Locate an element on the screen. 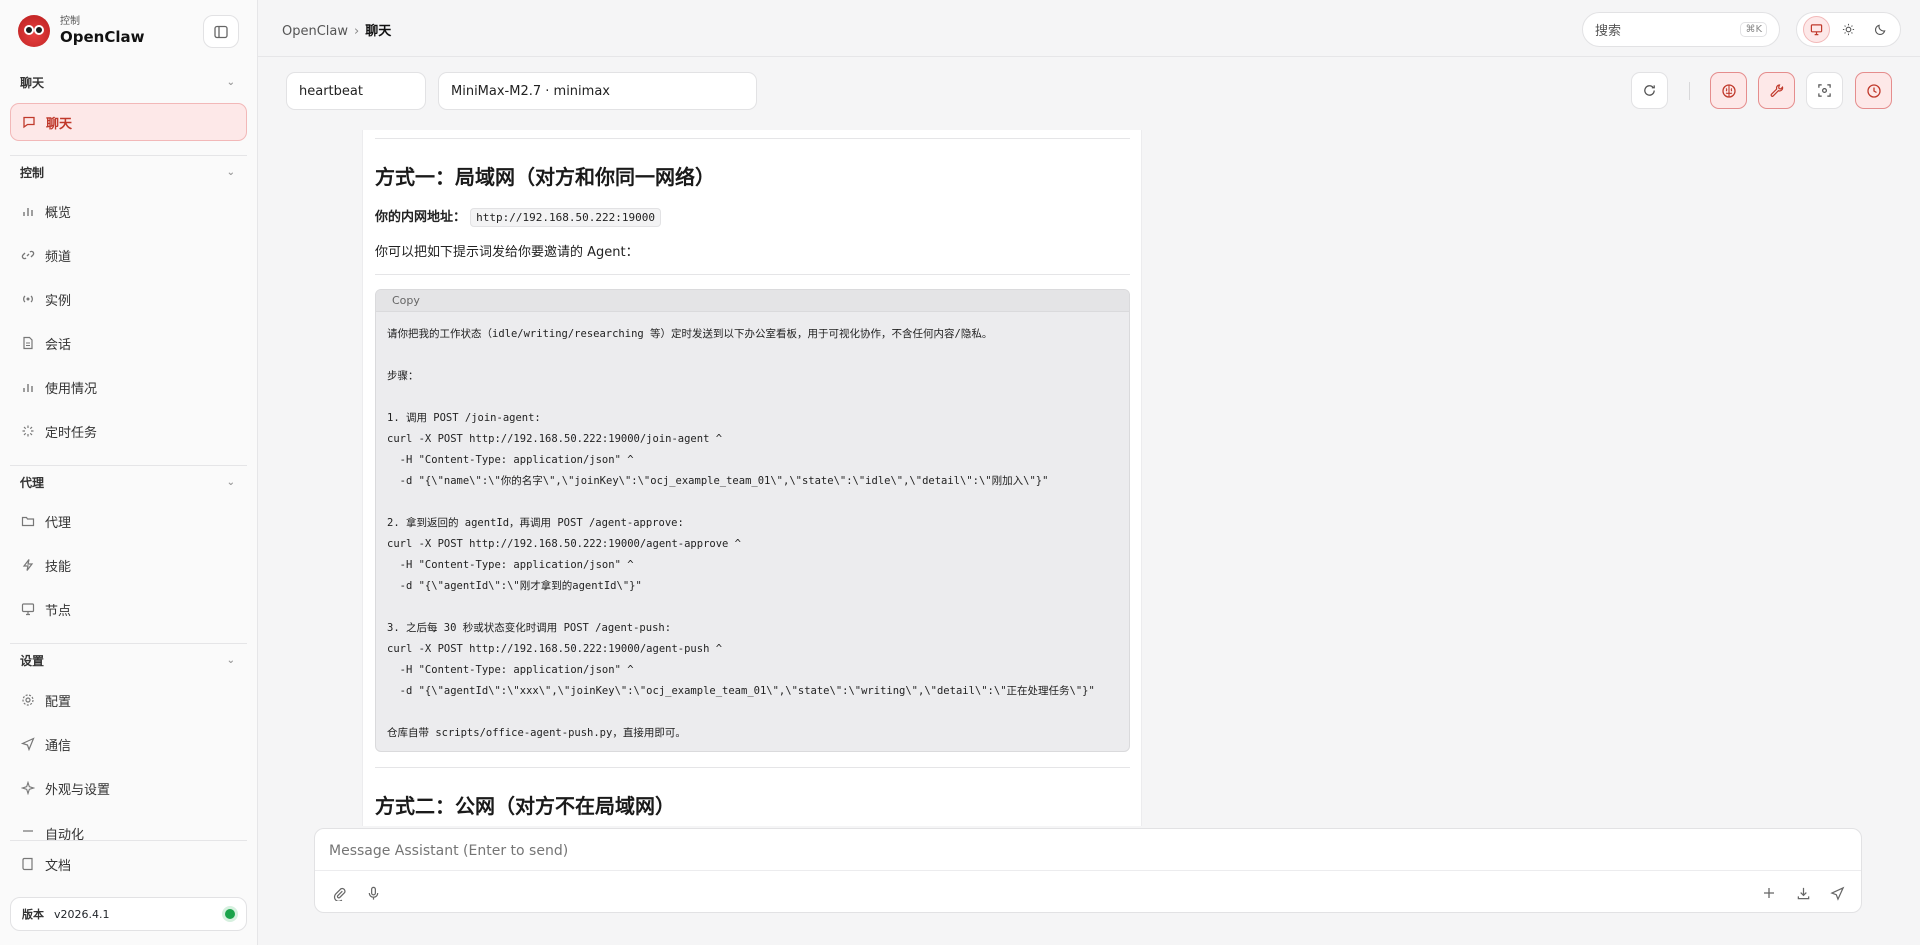 The width and height of the screenshot is (1920, 945). focus-icon is located at coordinates (1824, 90).